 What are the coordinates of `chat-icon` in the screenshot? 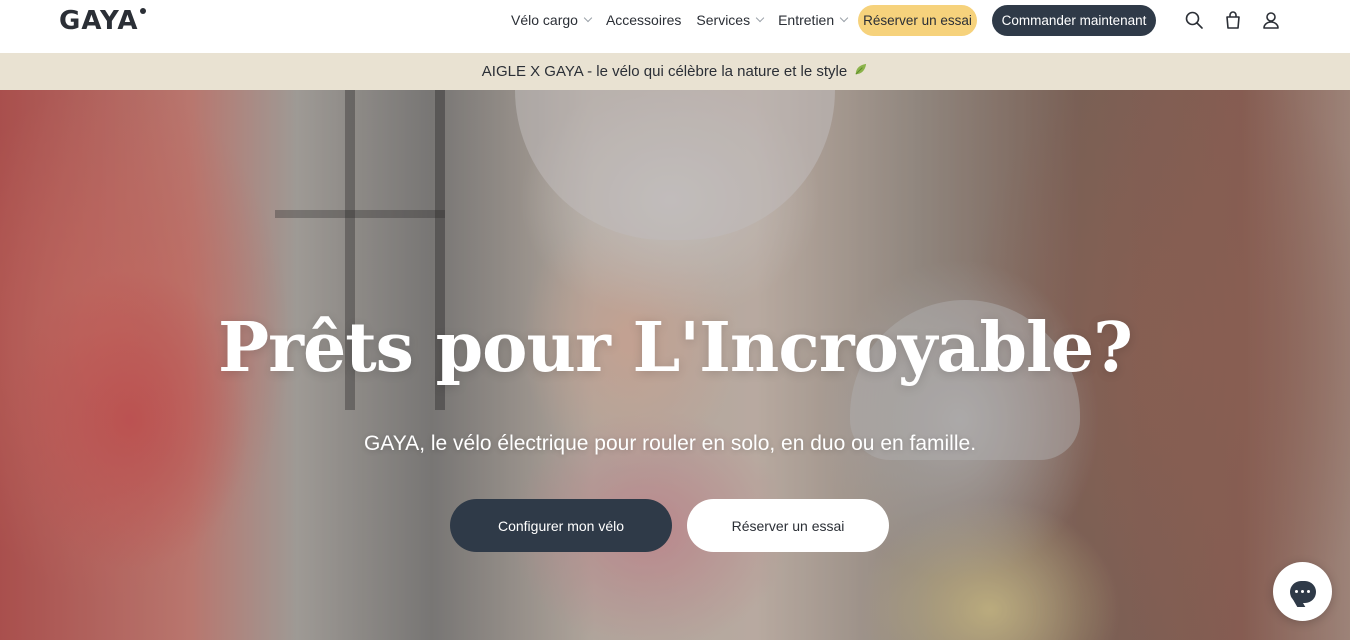 It's located at (1302, 591).